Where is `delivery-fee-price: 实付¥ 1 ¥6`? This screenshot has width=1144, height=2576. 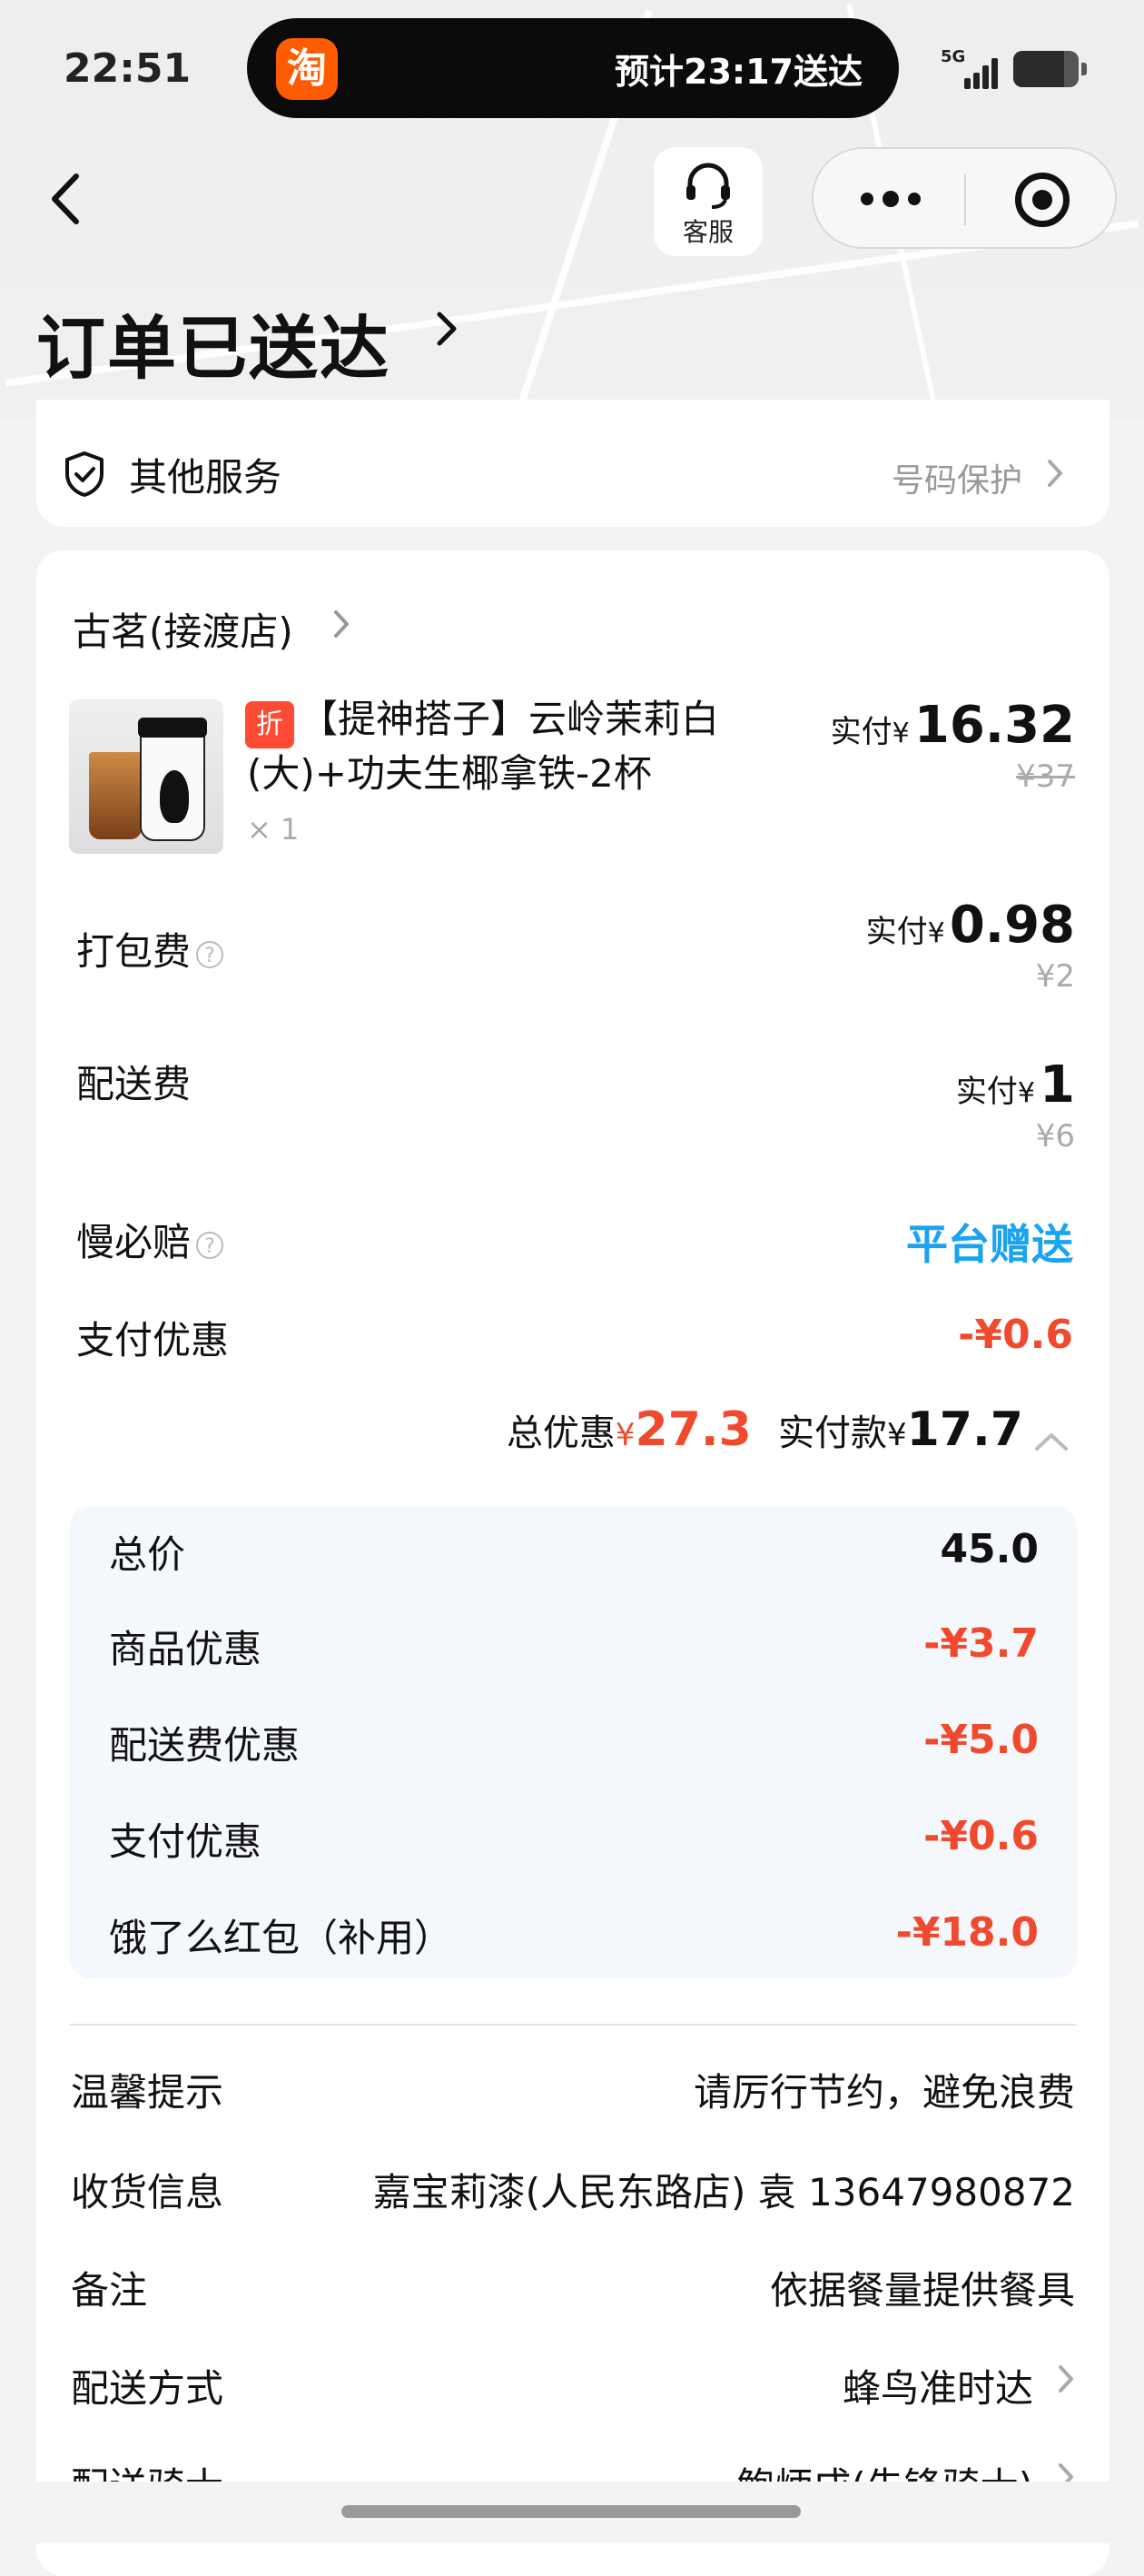
delivery-fee-price: 实付¥ 1 ¥6 is located at coordinates (1015, 1104).